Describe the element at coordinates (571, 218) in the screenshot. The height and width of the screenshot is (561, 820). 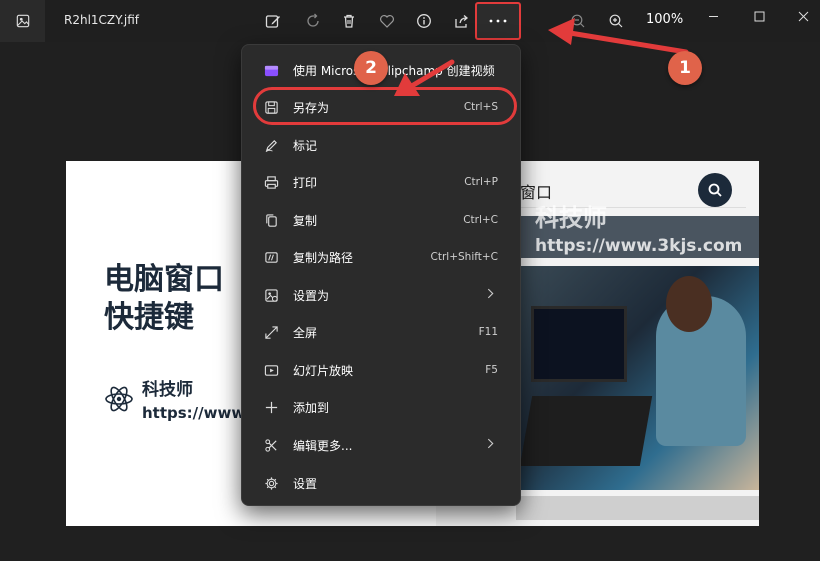
I see `watermark-name: 科技师` at that location.